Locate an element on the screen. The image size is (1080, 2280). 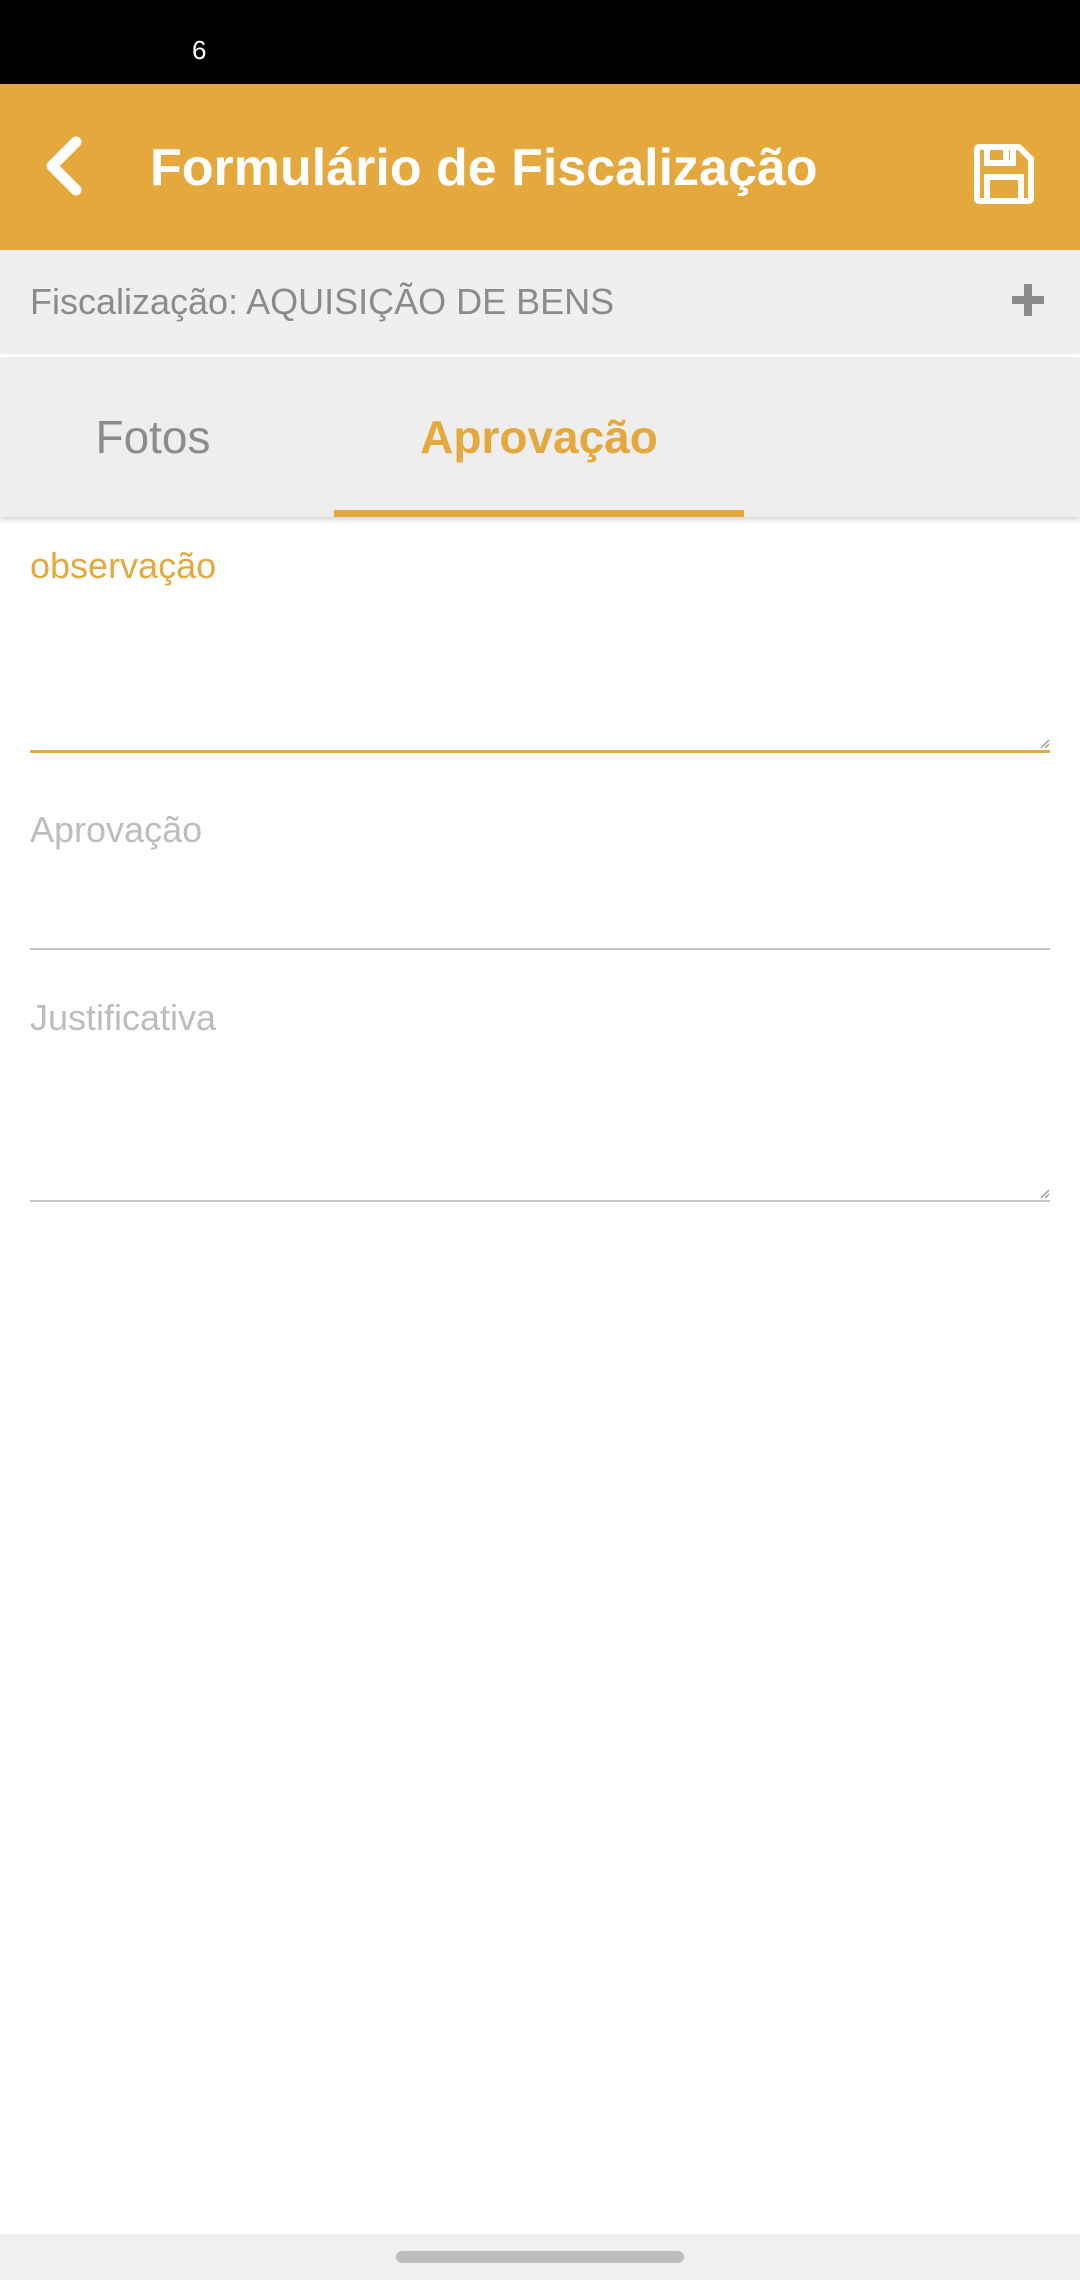
plus-icon is located at coordinates (1028, 302).